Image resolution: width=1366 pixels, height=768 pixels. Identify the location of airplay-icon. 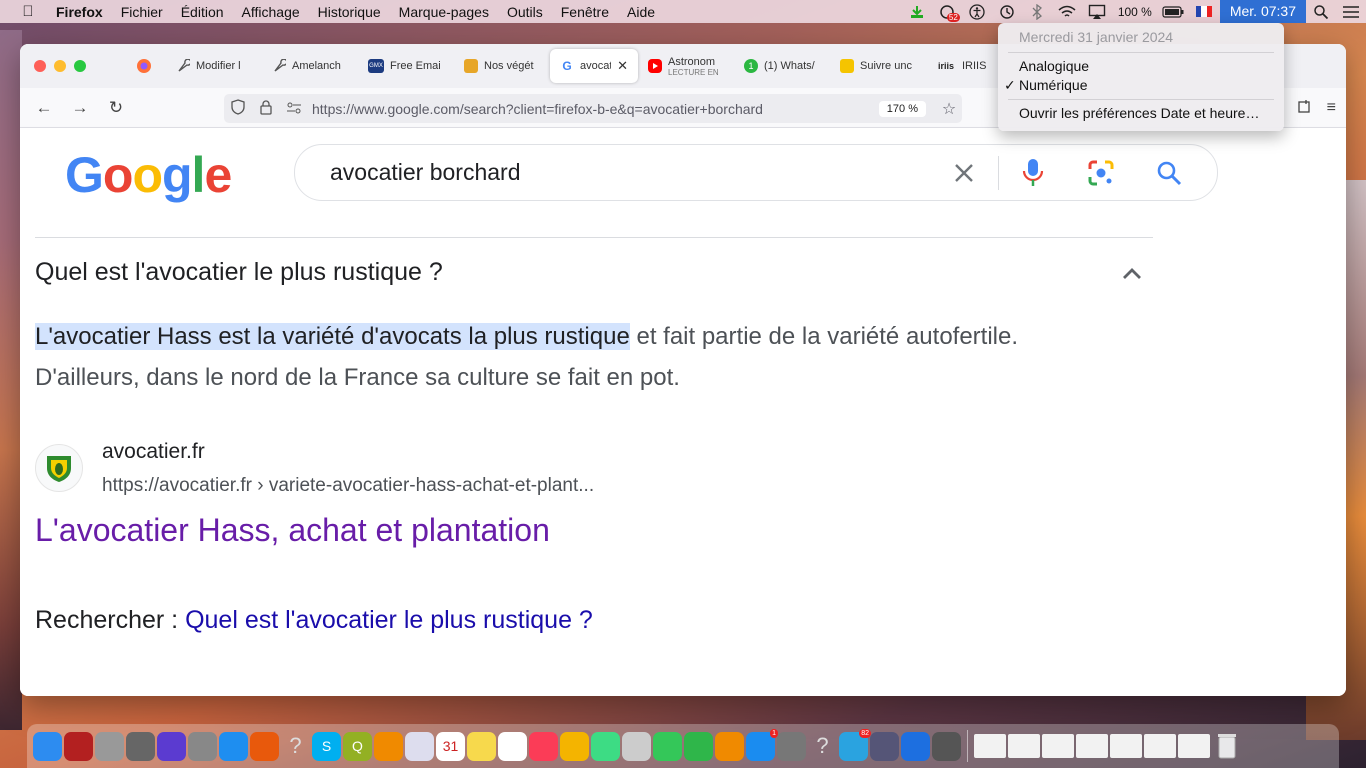
(1097, 11).